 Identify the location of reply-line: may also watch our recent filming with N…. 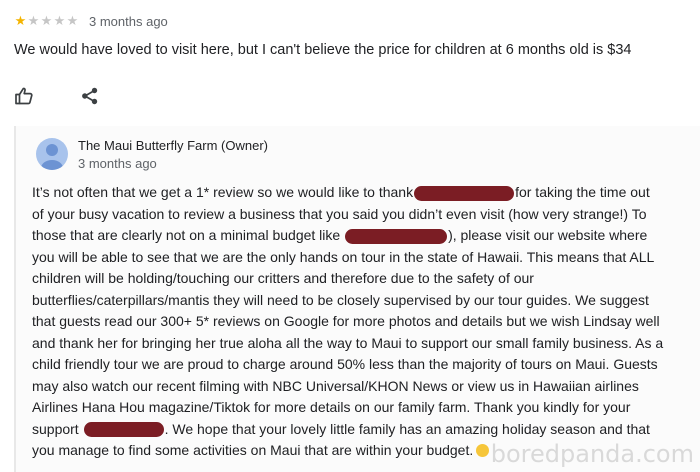
(335, 385).